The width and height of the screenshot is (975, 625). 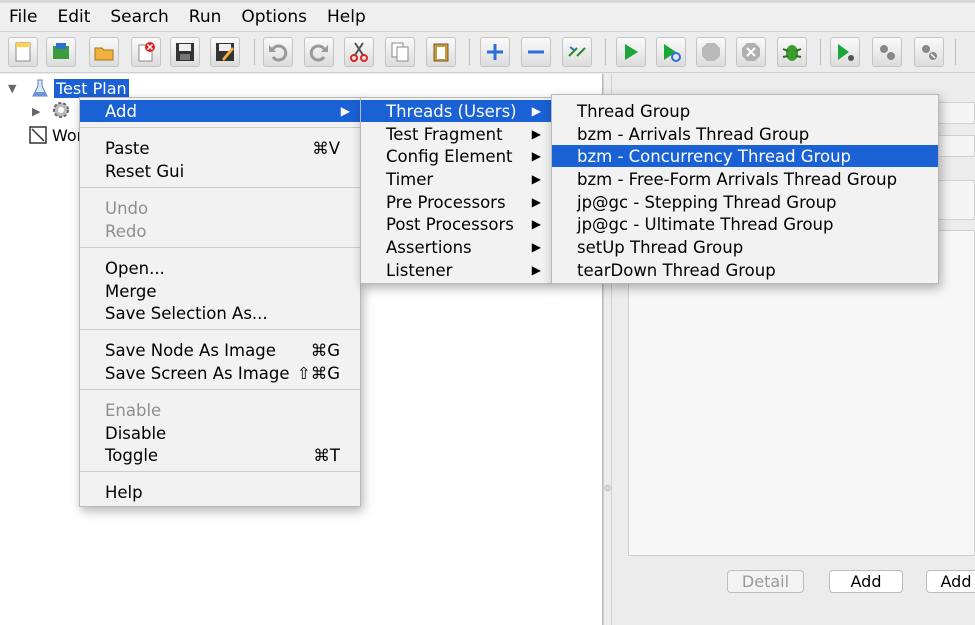 I want to click on detail-button: Detail, so click(x=765, y=581).